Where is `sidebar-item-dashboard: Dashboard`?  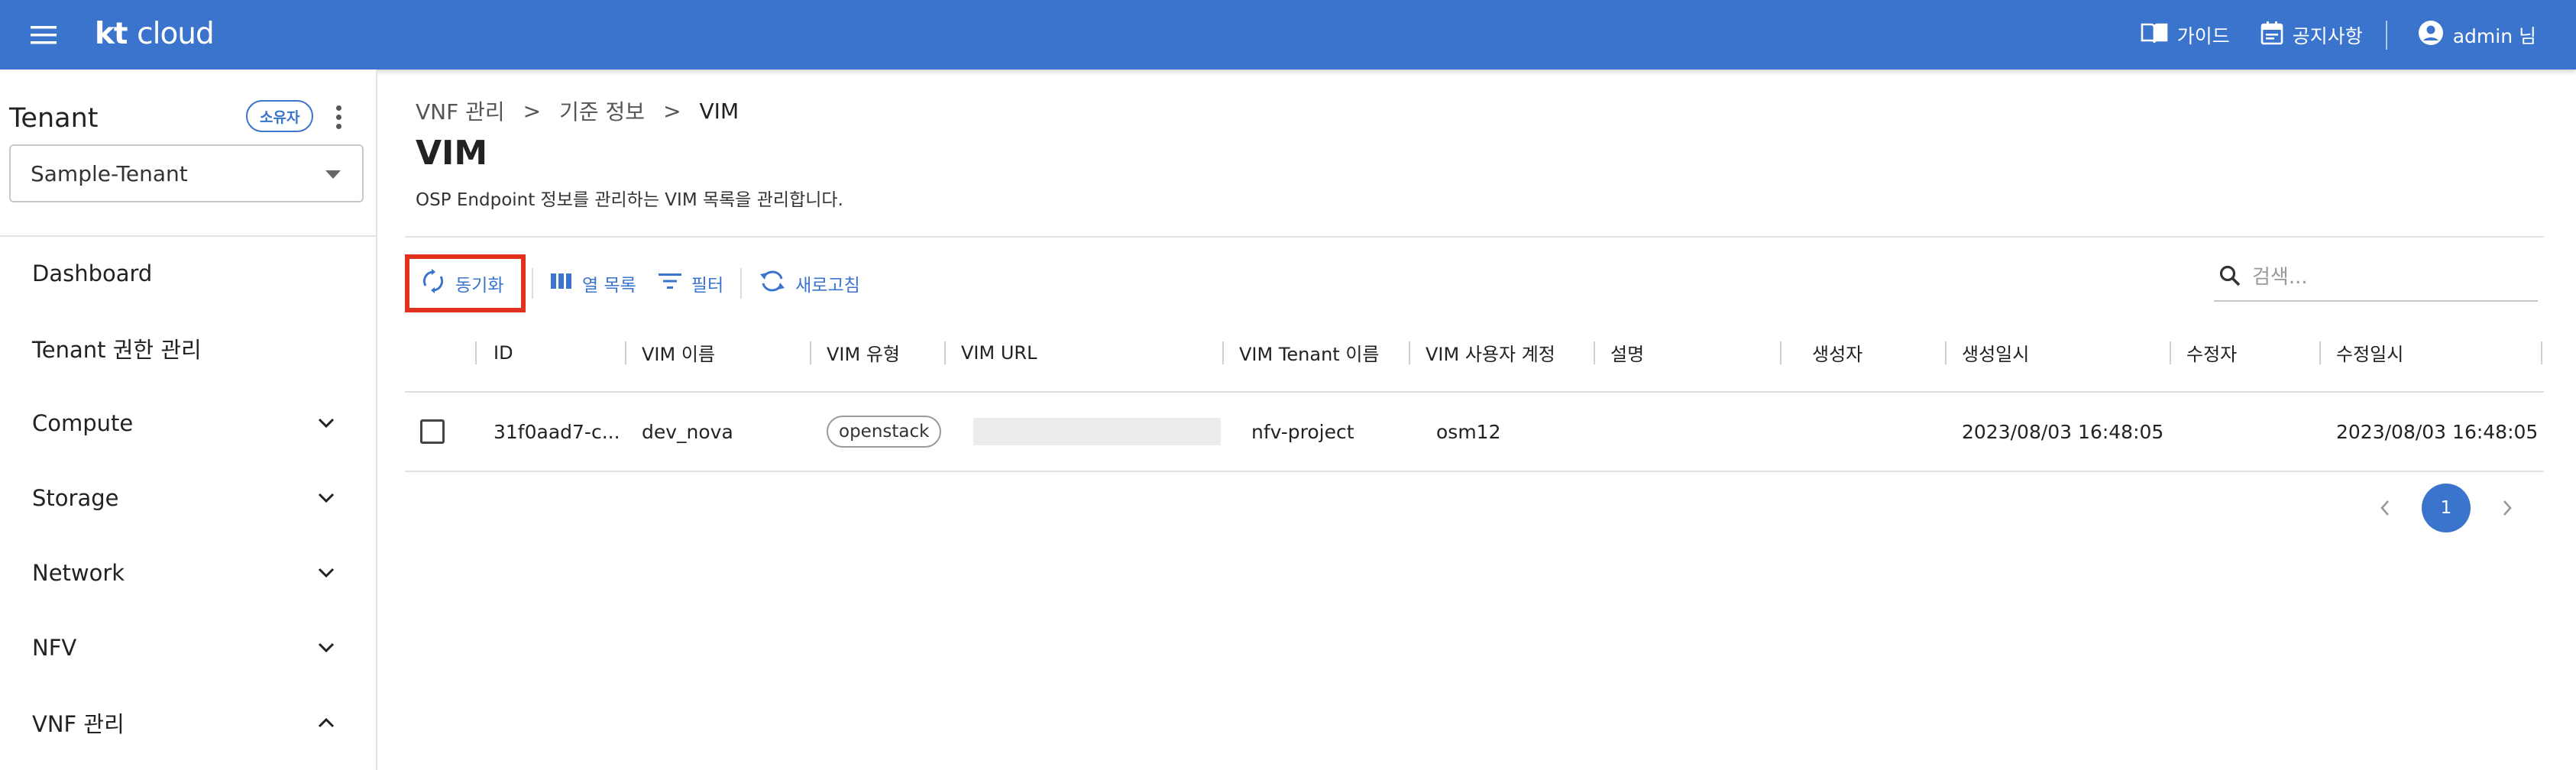
sidebar-item-dashboard: Dashboard is located at coordinates (188, 273).